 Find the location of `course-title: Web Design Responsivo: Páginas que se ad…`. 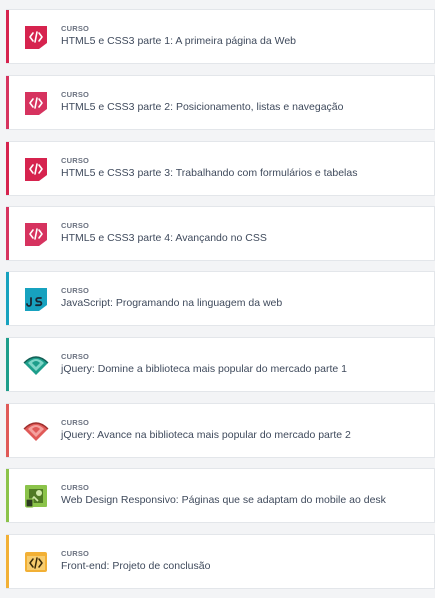

course-title: Web Design Responsivo: Páginas que se ad… is located at coordinates (244, 500).